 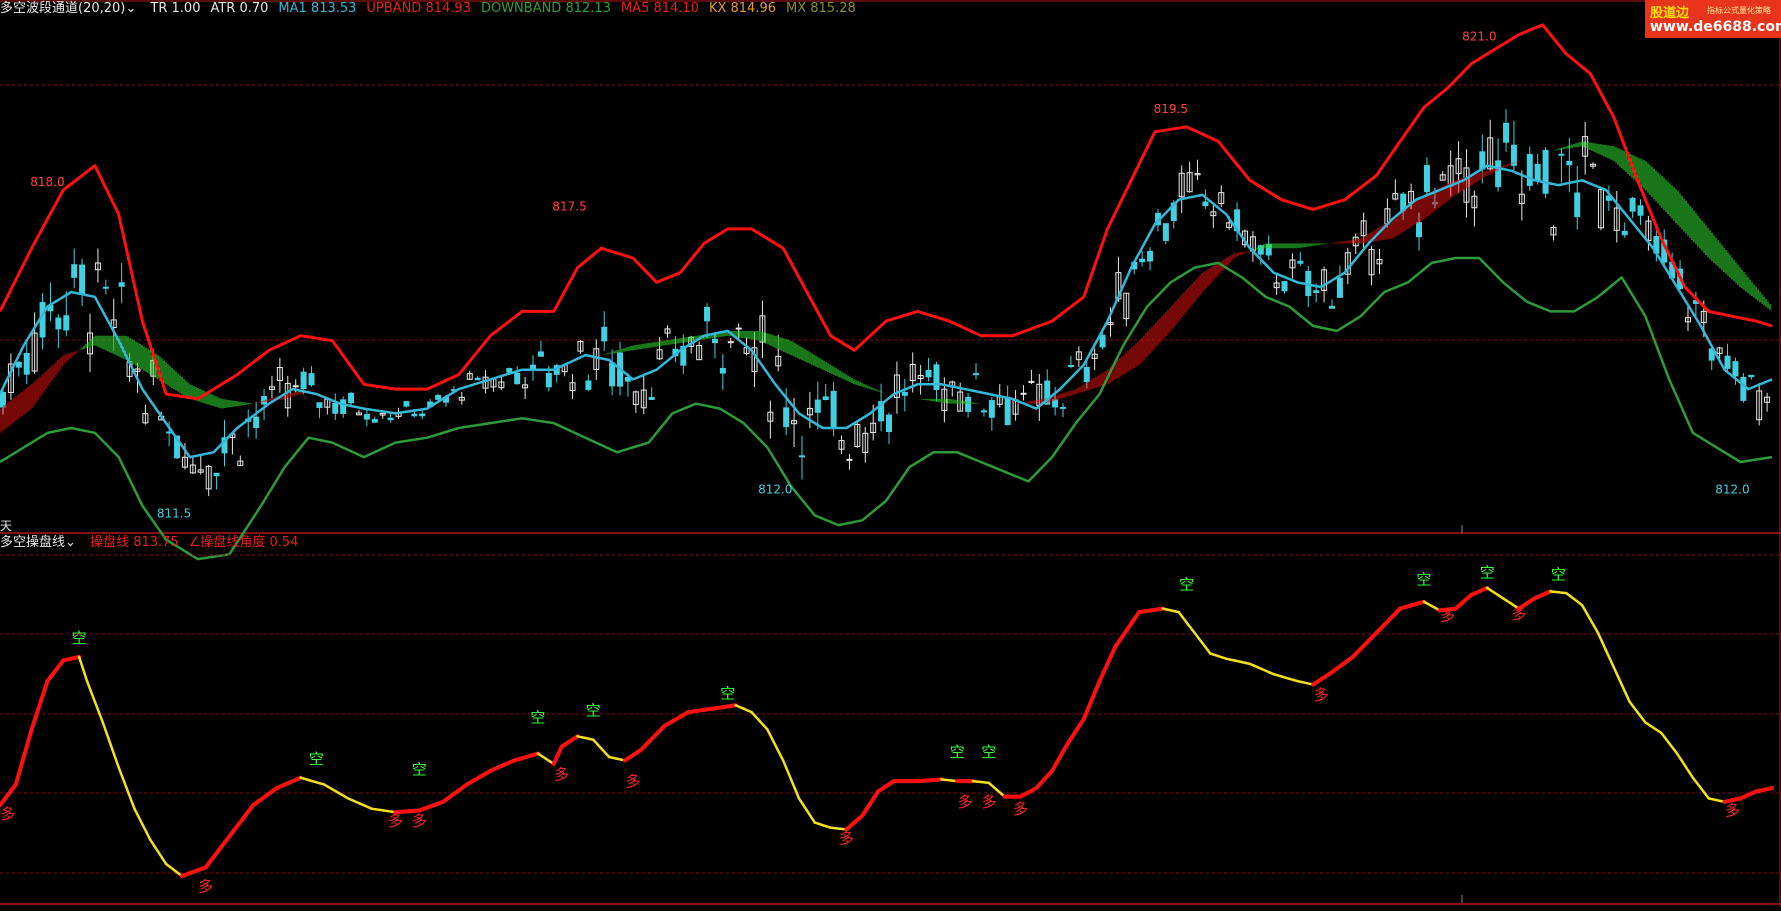 What do you see at coordinates (742, 8) in the screenshot?
I see `upper-readout-6: KX 814.96` at bounding box center [742, 8].